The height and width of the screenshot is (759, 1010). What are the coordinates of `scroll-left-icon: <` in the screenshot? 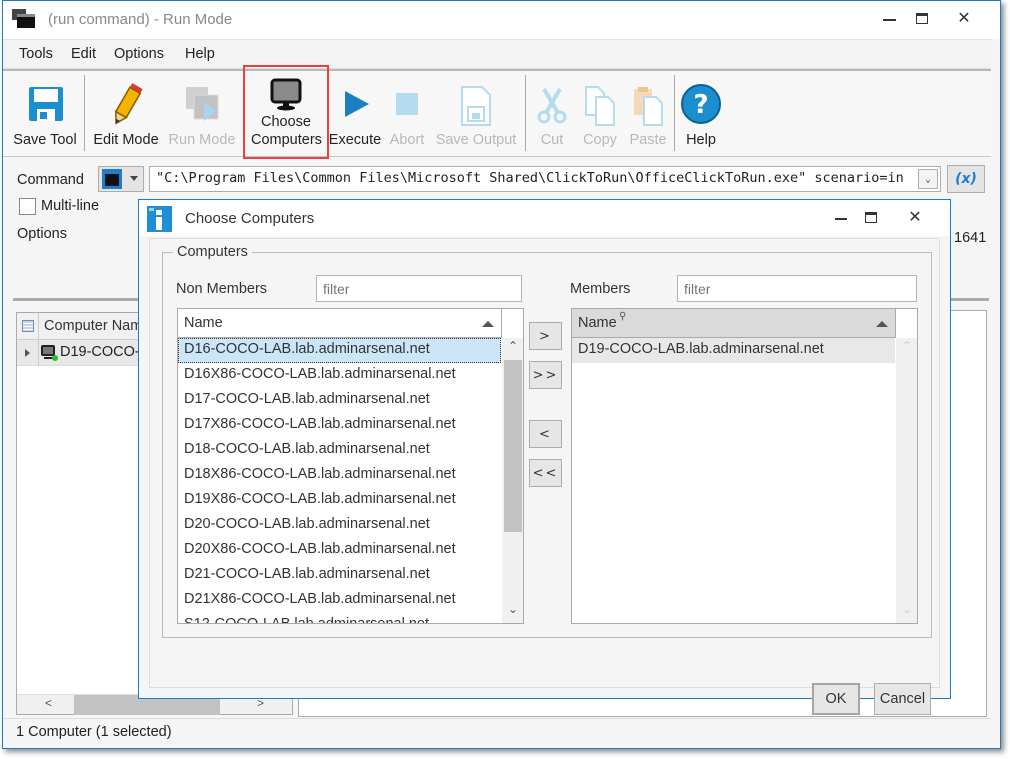 It's located at (48, 703).